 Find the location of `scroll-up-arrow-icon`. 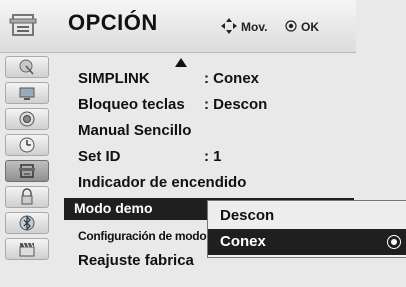

scroll-up-arrow-icon is located at coordinates (181, 62).